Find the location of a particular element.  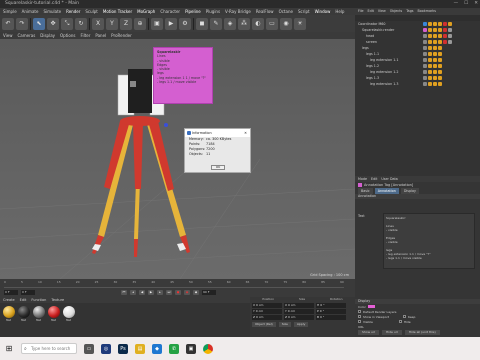

tab-annotation: Annotation is located at coordinates (386, 191).